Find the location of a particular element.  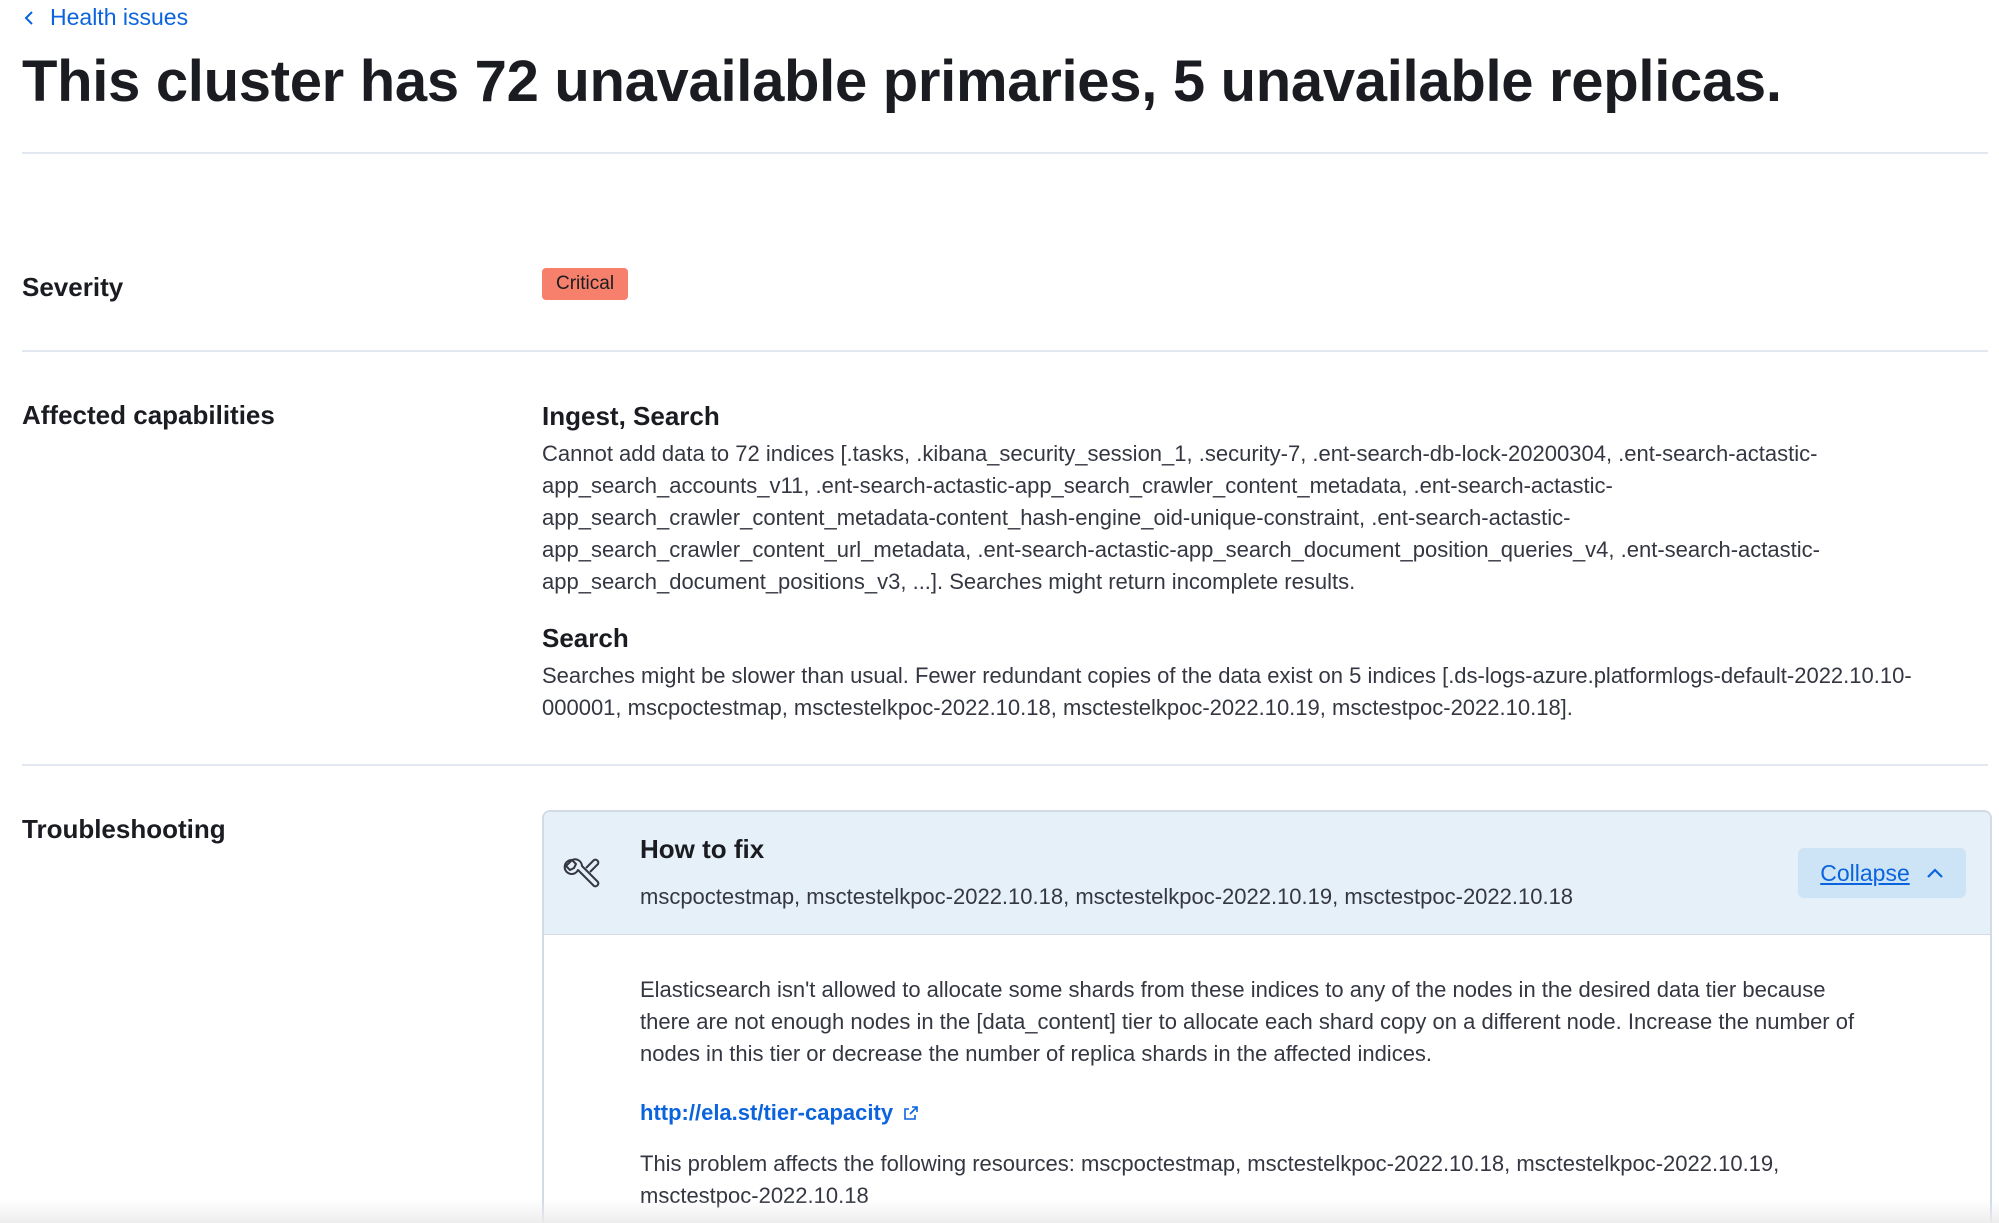

collapse-button: Collapse is located at coordinates (1882, 873).